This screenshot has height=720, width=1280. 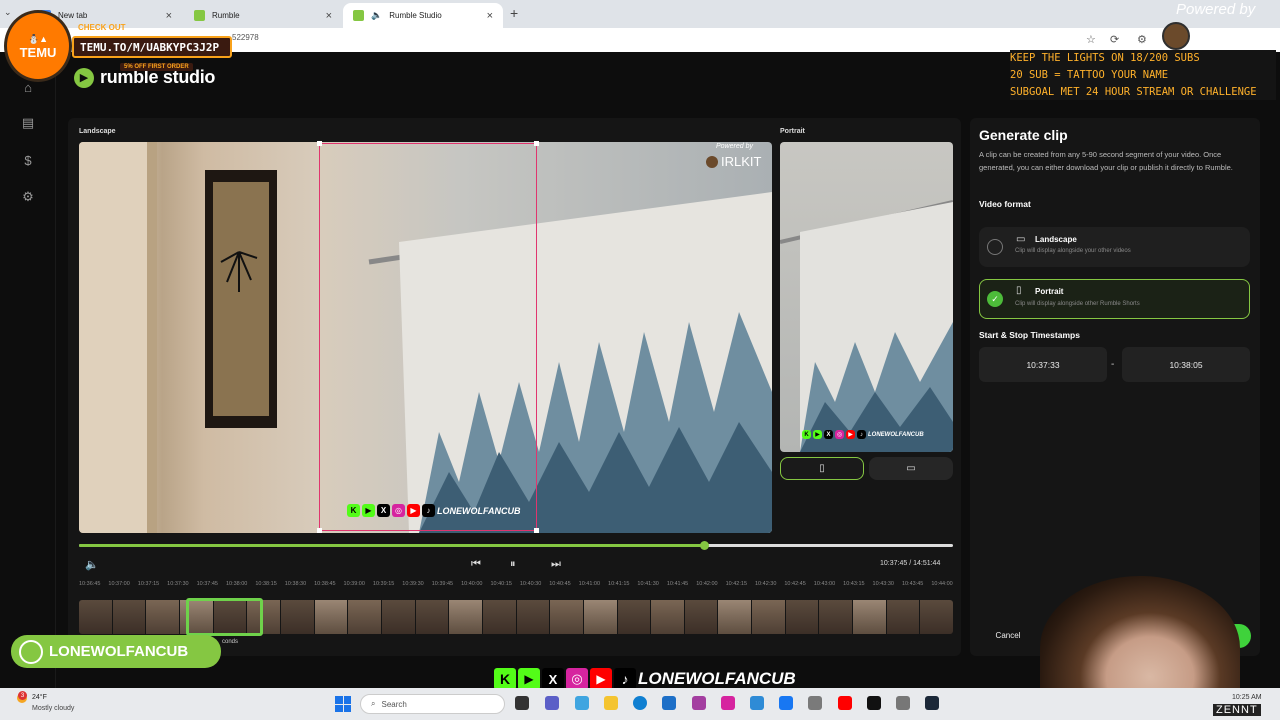 I want to click on crop-handle-top-left, so click(x=319, y=143).